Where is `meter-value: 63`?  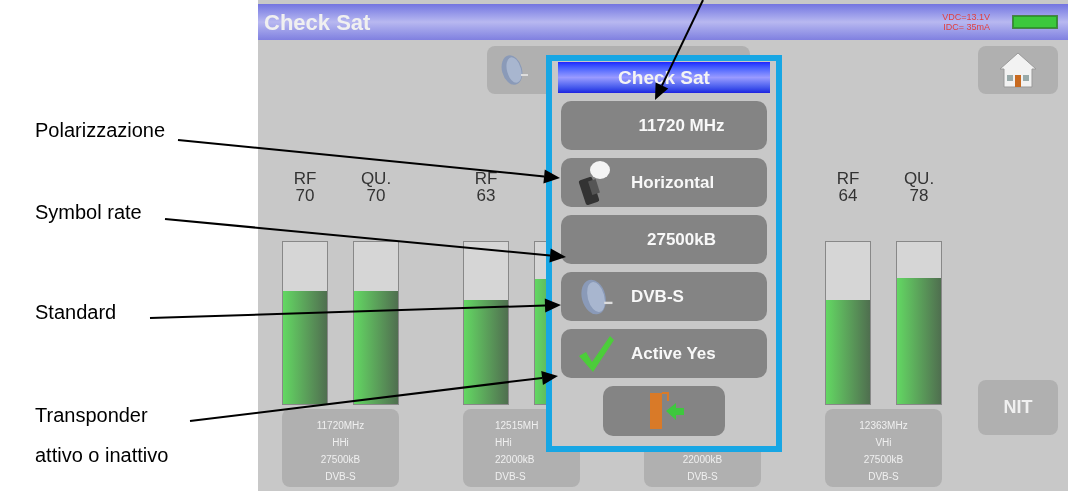 meter-value: 63 is located at coordinates (486, 195).